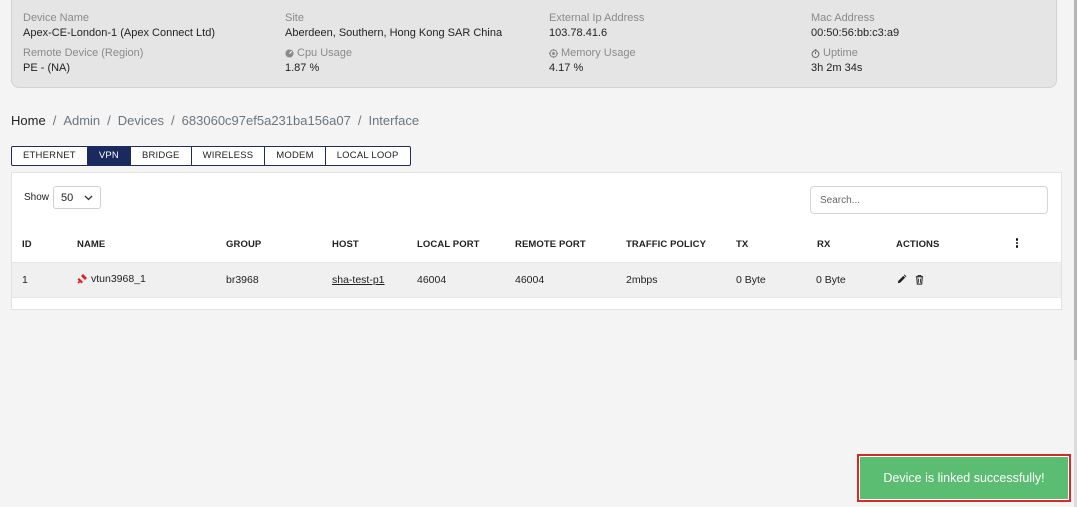 The height and width of the screenshot is (507, 1077). I want to click on cell-id: 1, so click(25, 280).